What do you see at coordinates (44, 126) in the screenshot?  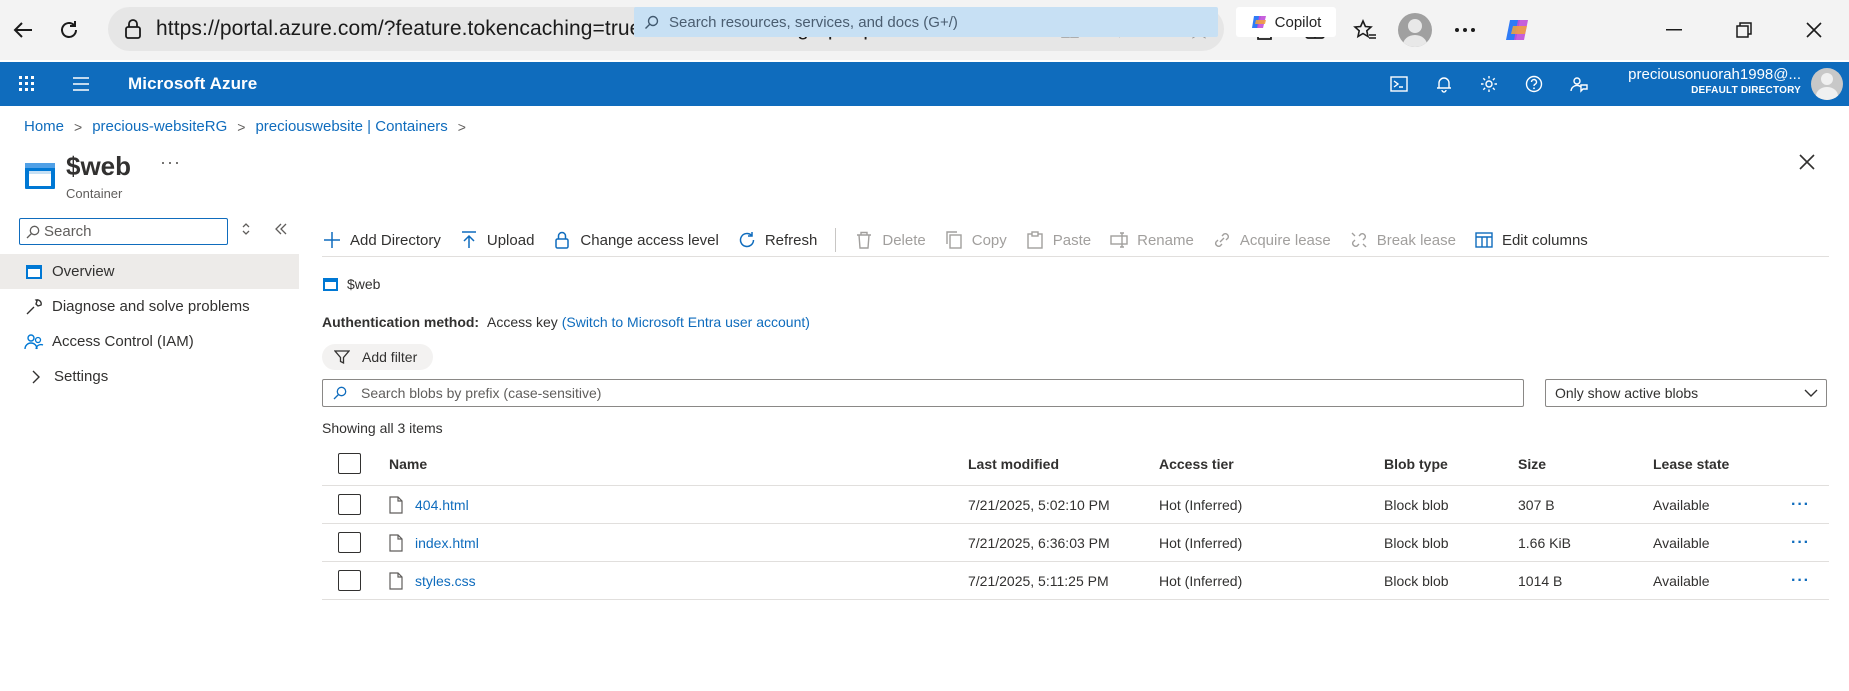 I see `breadcrumb-home: Home` at bounding box center [44, 126].